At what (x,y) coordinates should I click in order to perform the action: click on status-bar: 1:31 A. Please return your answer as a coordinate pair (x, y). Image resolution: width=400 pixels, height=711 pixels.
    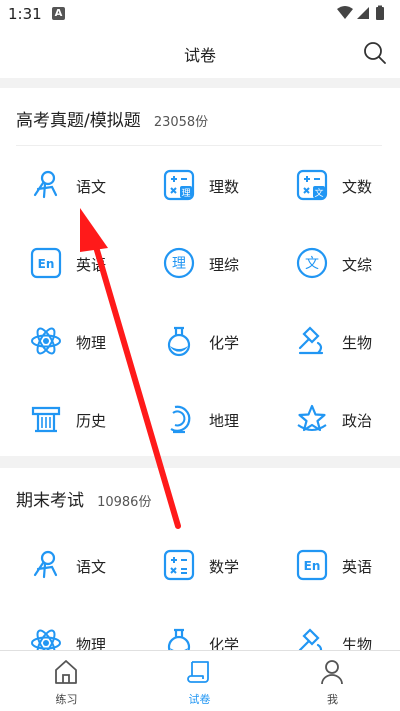
    Looking at the image, I should click on (200, 14).